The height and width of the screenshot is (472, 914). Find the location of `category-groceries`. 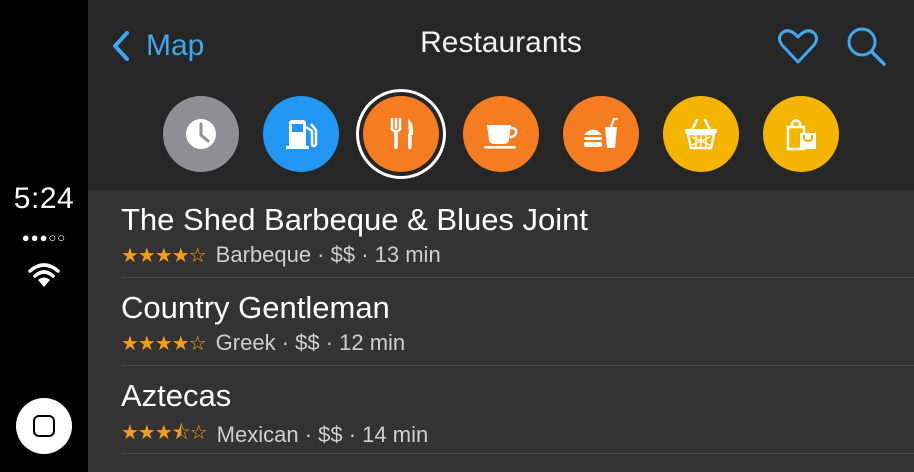

category-groceries is located at coordinates (701, 134).